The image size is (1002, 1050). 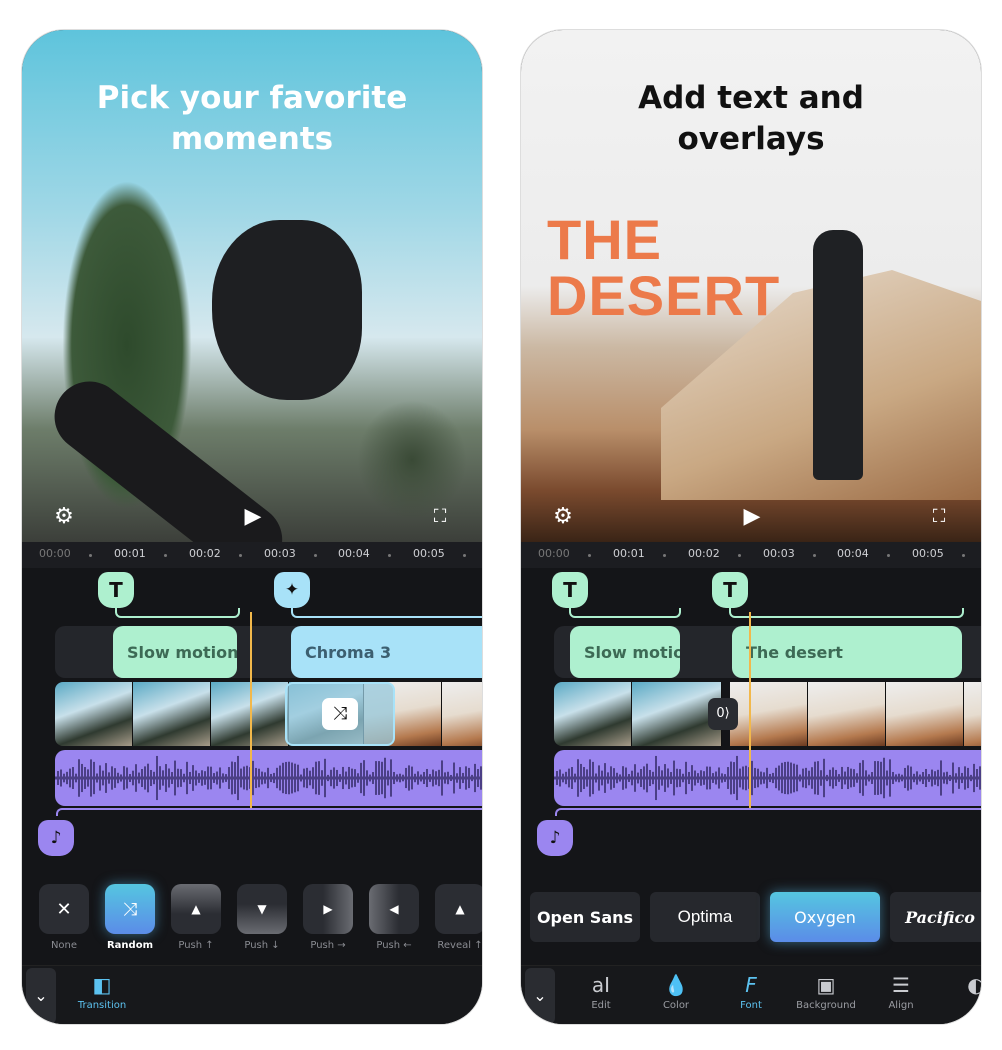 What do you see at coordinates (901, 990) in the screenshot?
I see `tab-align: ☰ Align` at bounding box center [901, 990].